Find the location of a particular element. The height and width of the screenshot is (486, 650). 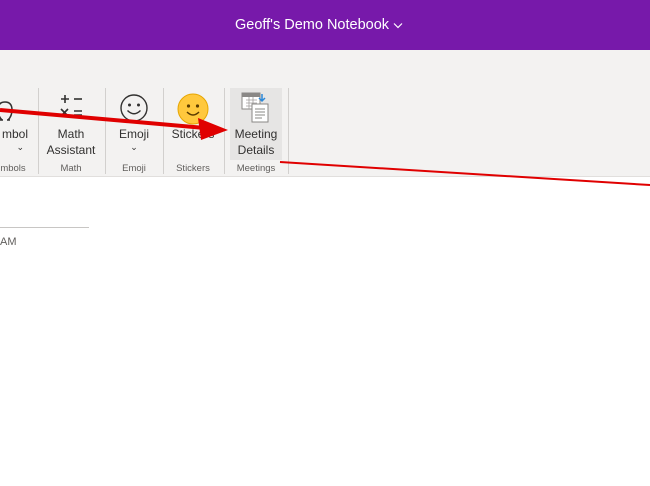

math-operators-icon is located at coordinates (71, 106).